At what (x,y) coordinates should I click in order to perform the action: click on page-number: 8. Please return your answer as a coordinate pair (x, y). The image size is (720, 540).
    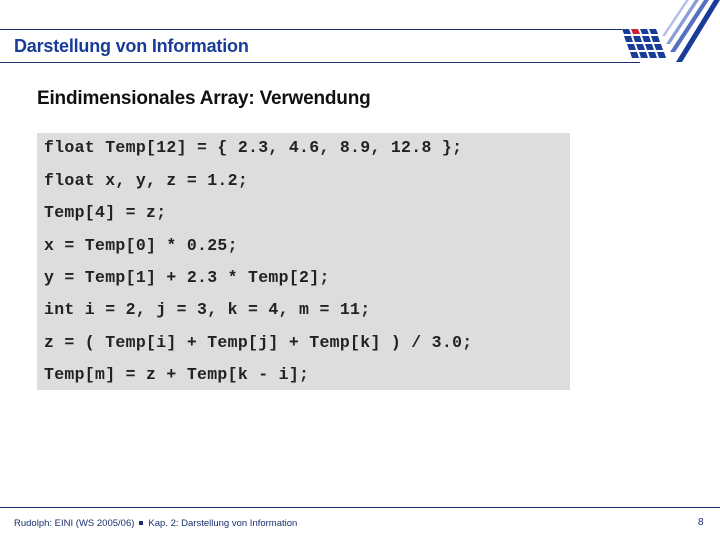
    Looking at the image, I should click on (701, 522).